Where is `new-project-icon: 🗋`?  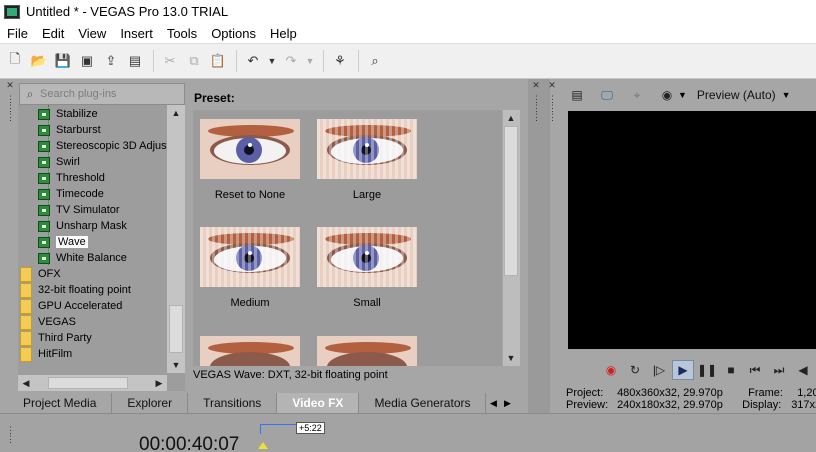 new-project-icon: 🗋 is located at coordinates (15, 61).